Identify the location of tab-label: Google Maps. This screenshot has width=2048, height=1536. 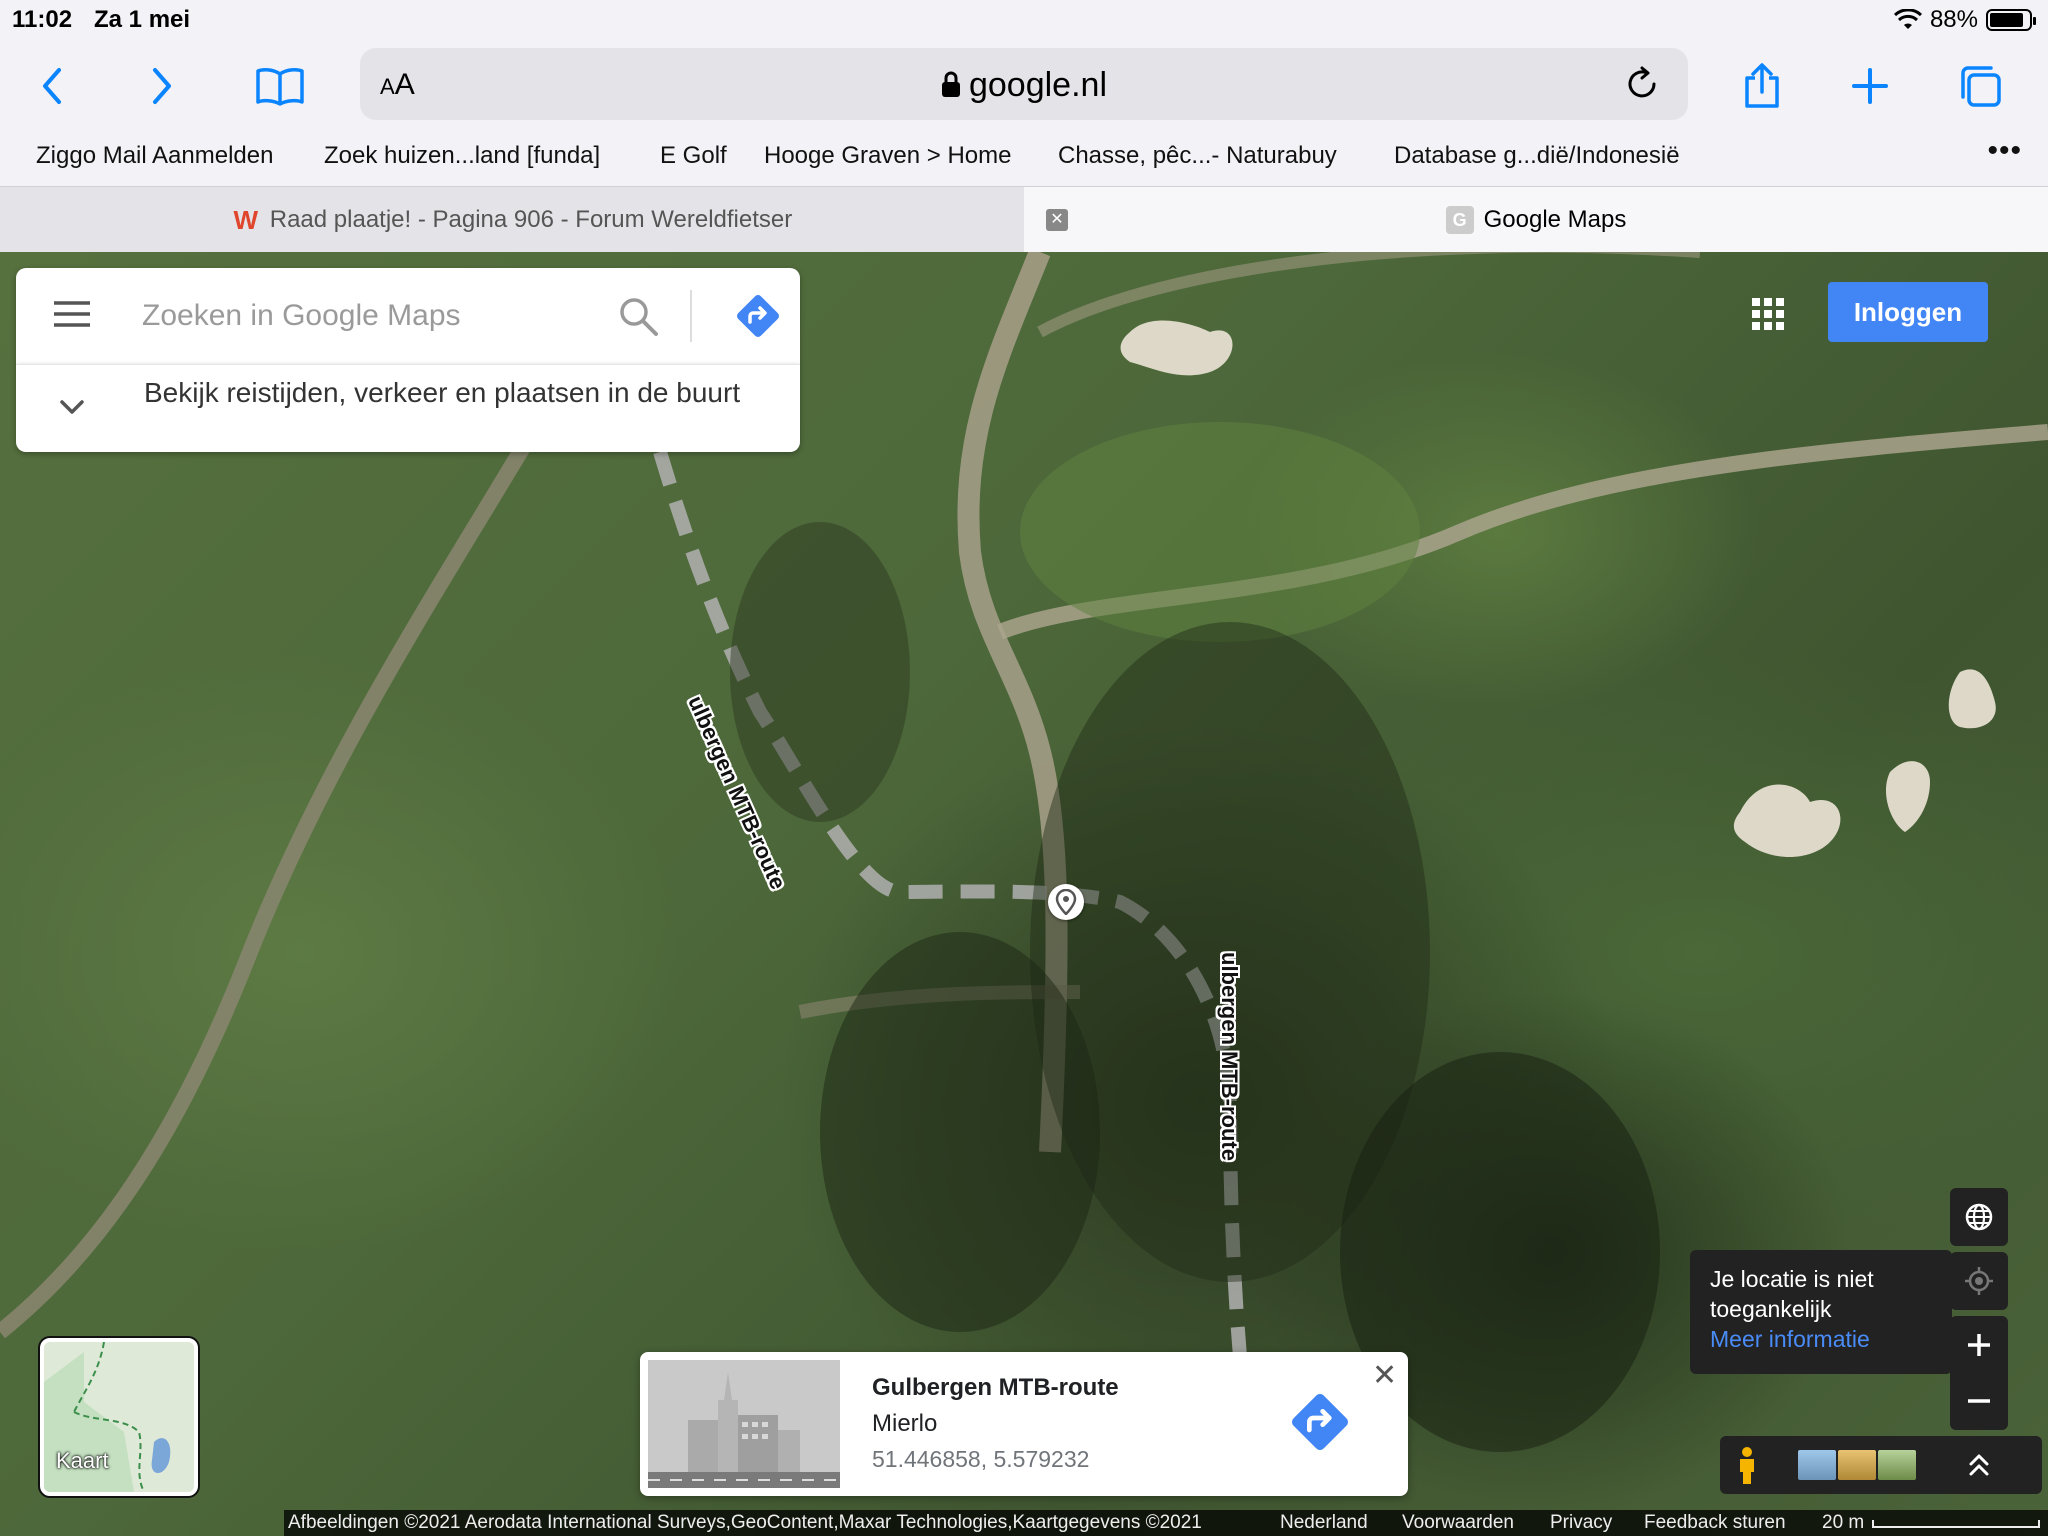
(1555, 219).